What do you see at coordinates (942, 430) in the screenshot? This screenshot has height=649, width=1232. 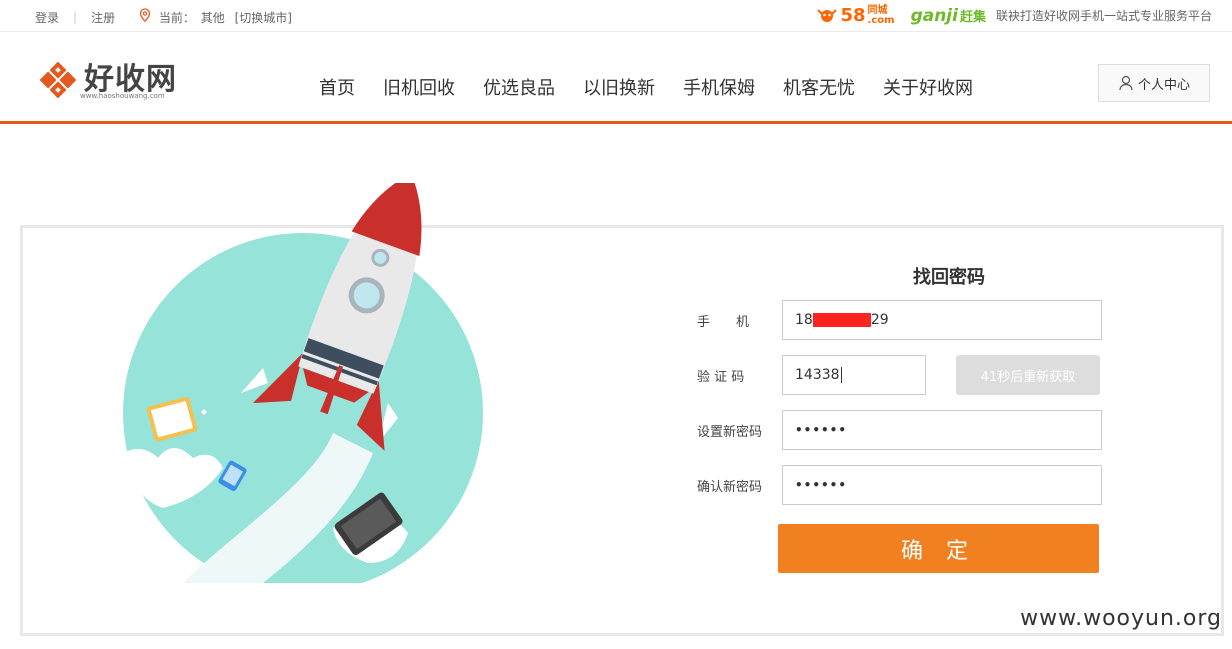 I see `new-password-input: ••••••` at bounding box center [942, 430].